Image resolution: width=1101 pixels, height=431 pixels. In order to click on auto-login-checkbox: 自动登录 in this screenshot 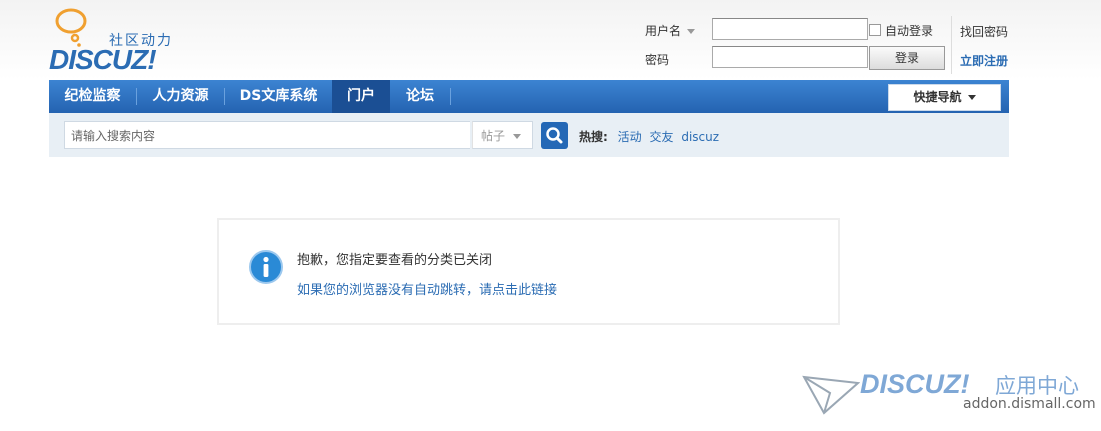, I will do `click(901, 30)`.